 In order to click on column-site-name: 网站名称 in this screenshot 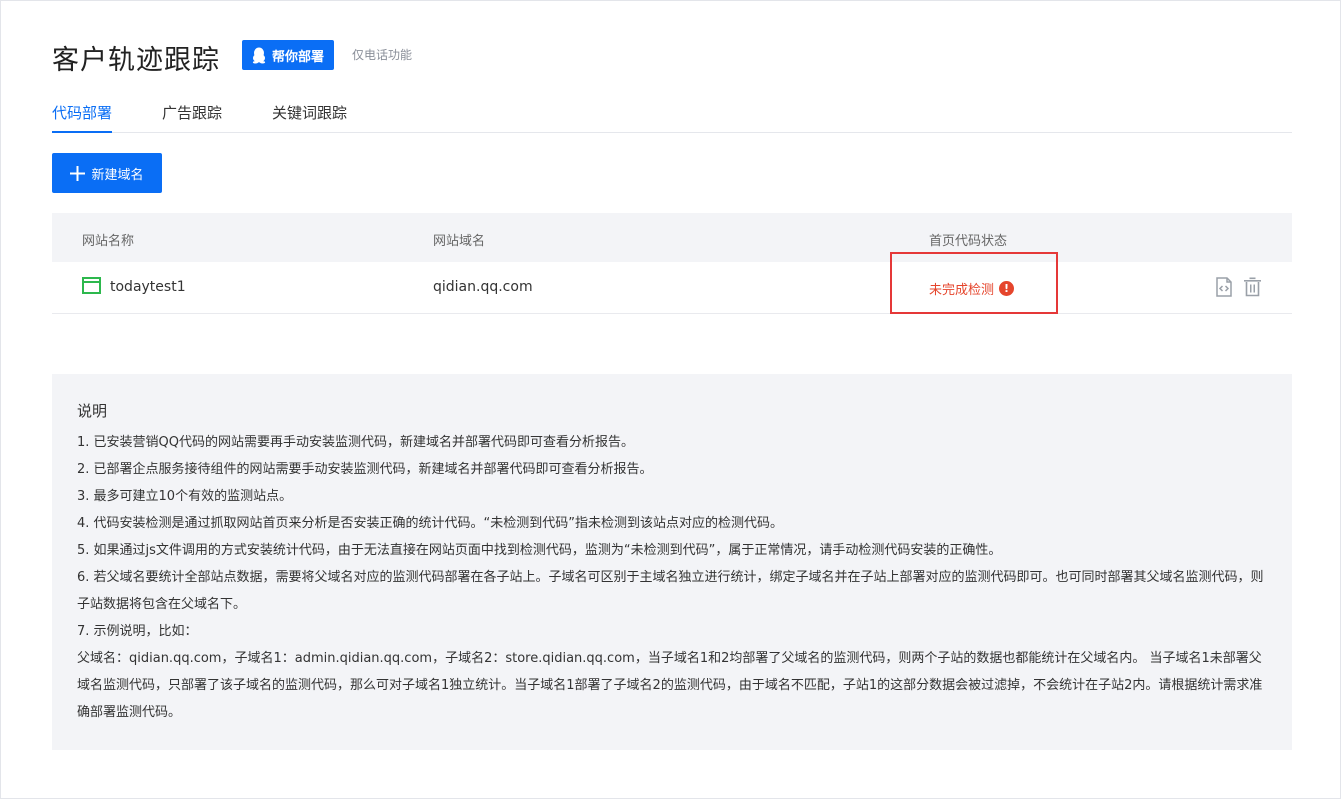, I will do `click(108, 241)`.